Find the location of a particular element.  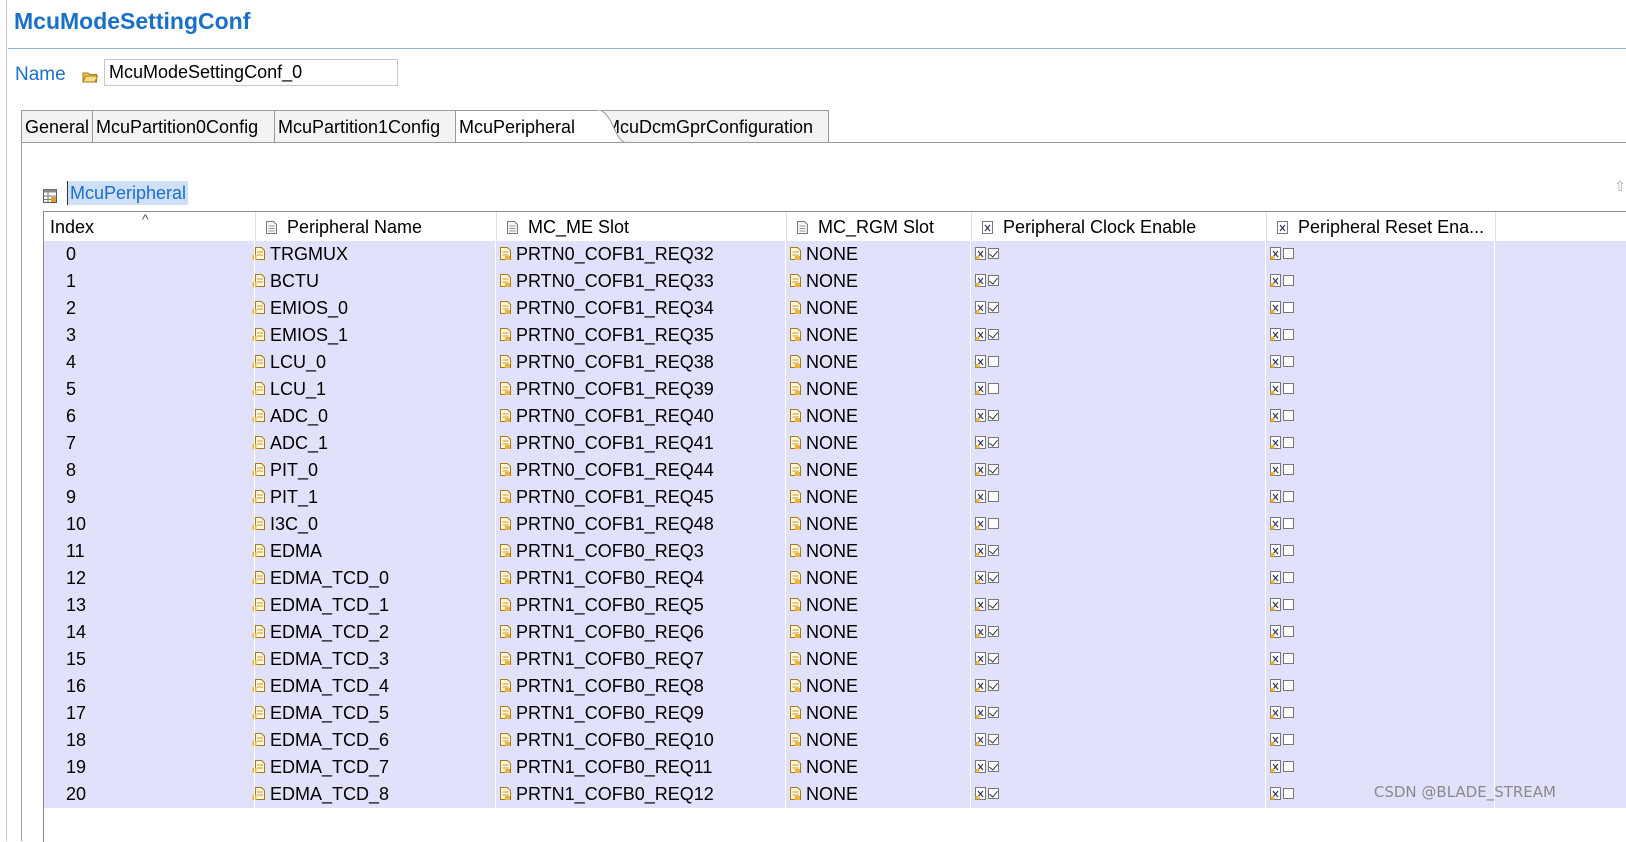

mc-me-slot-cell: PRTN0_COFB1_REQ39 is located at coordinates (607, 389).